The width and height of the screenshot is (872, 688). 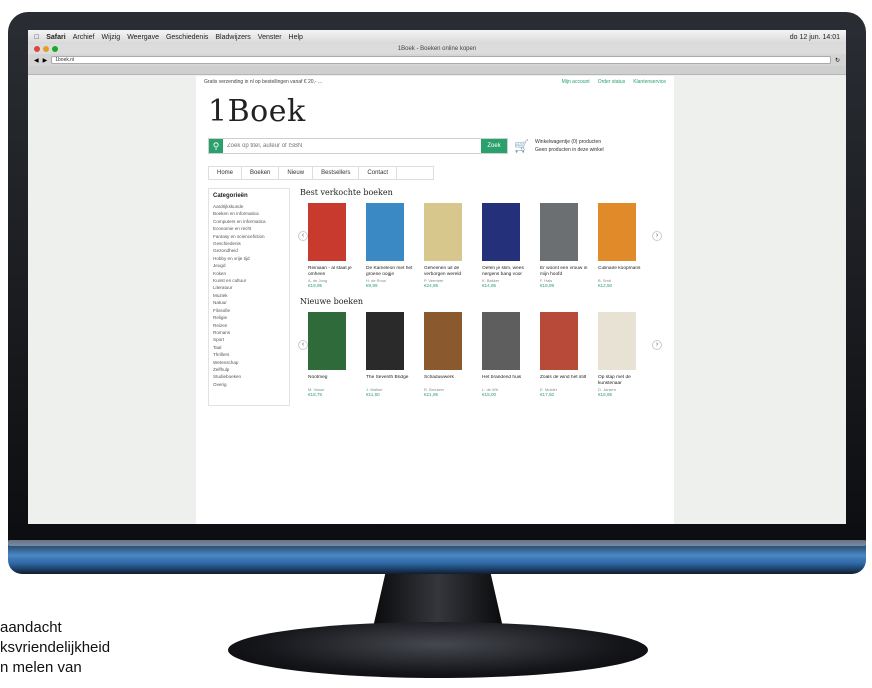 What do you see at coordinates (249, 332) in the screenshot?
I see `category-link: Romans` at bounding box center [249, 332].